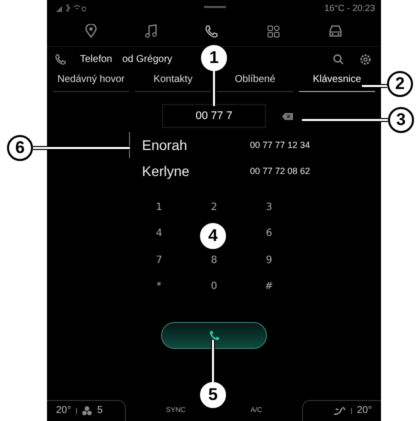 This screenshot has height=421, width=416. Describe the element at coordinates (401, 120) in the screenshot. I see `callout-number: 3` at that location.